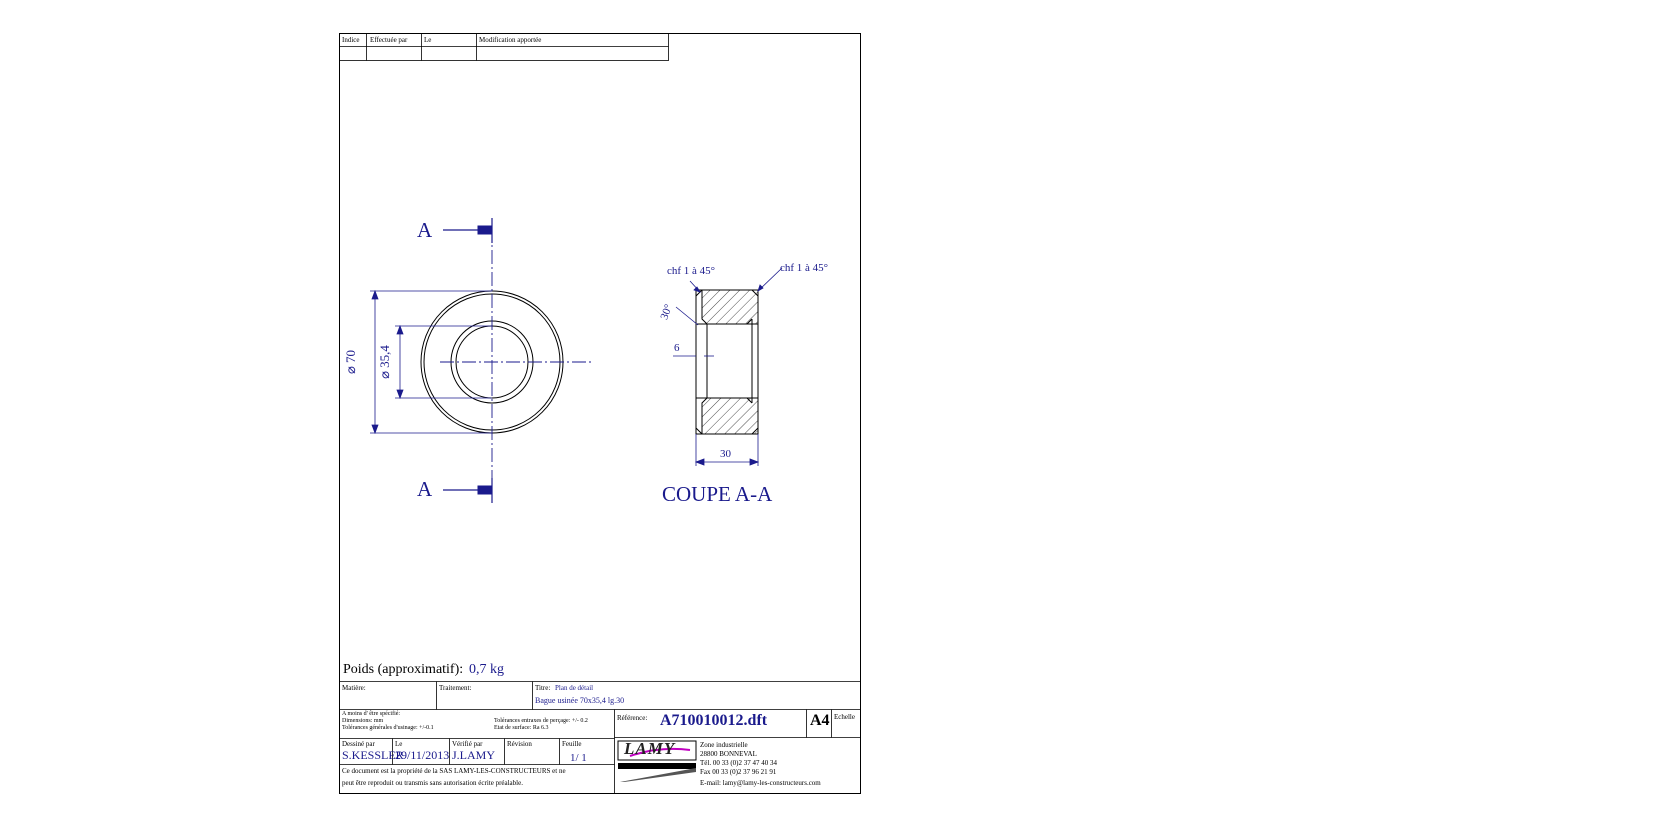 Image resolution: width=1662 pixels, height=814 pixels. What do you see at coordinates (572, 744) in the screenshot?
I see `feuille-label: Feuille` at bounding box center [572, 744].